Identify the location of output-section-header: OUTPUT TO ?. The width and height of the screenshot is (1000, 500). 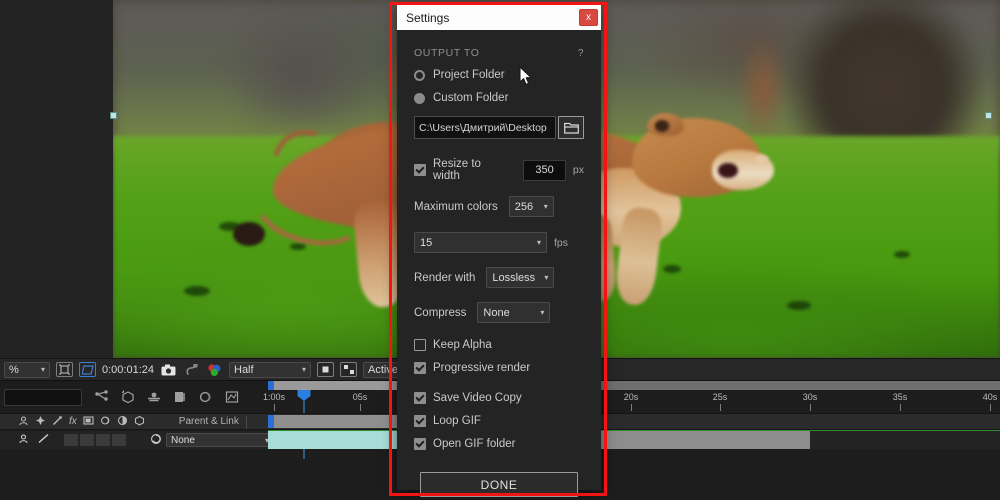
(499, 53).